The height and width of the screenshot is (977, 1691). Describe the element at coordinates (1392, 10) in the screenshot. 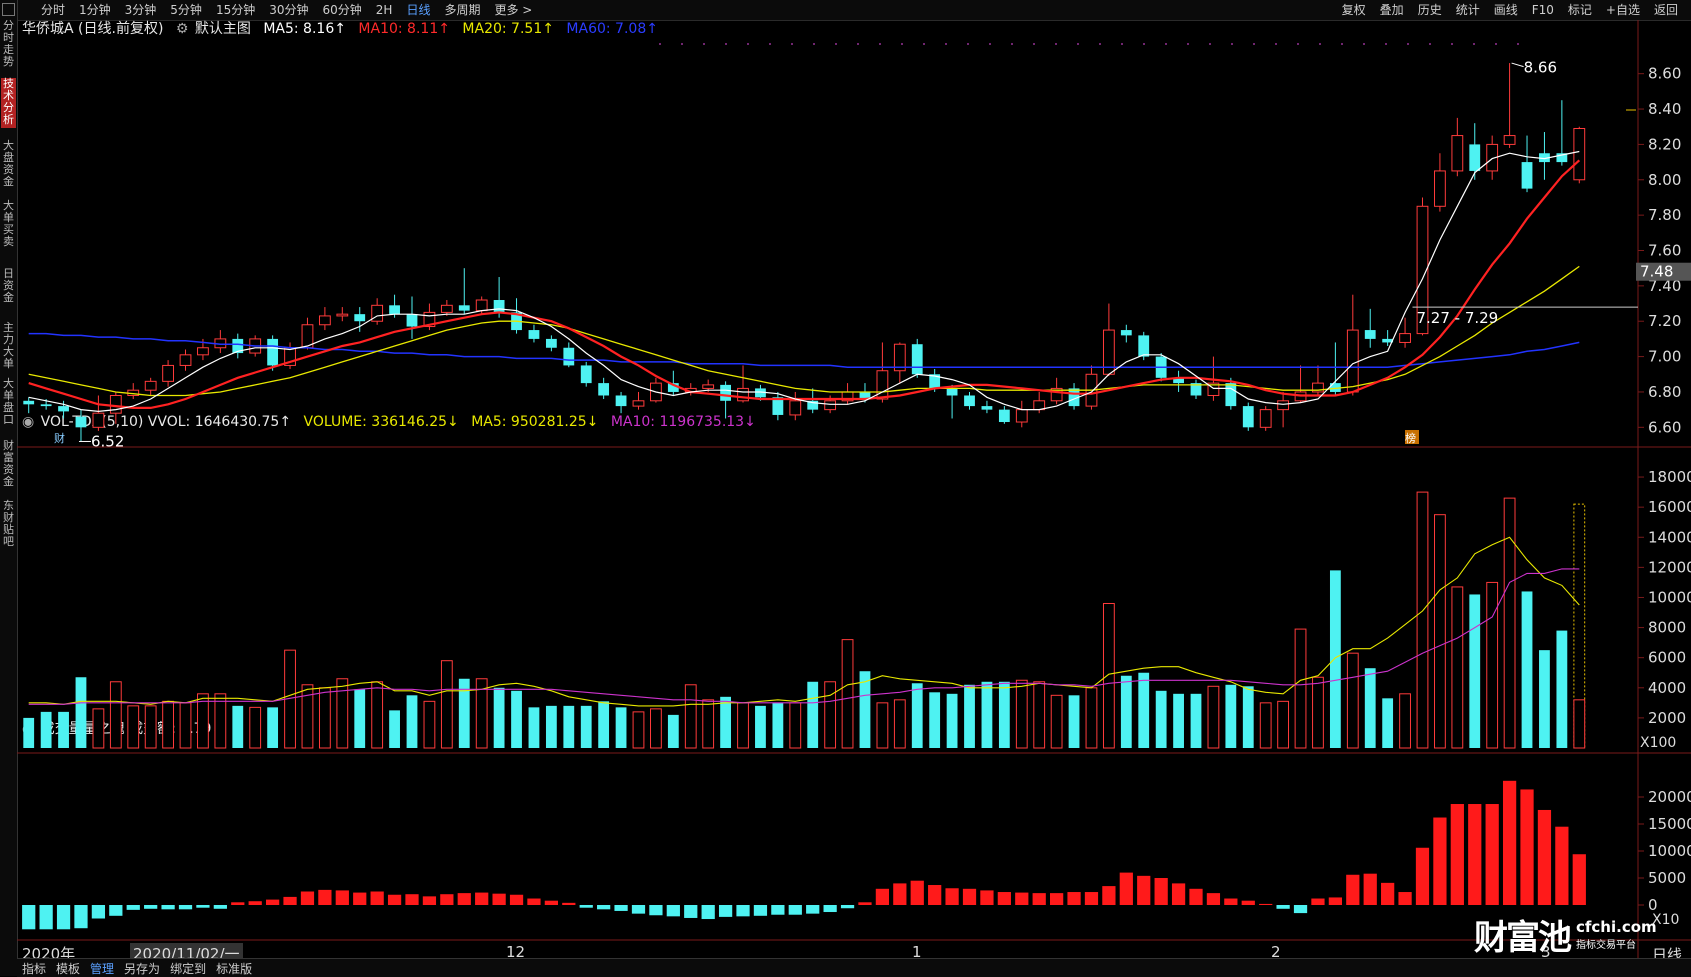

I see `toolbar-button: 叠加` at that location.